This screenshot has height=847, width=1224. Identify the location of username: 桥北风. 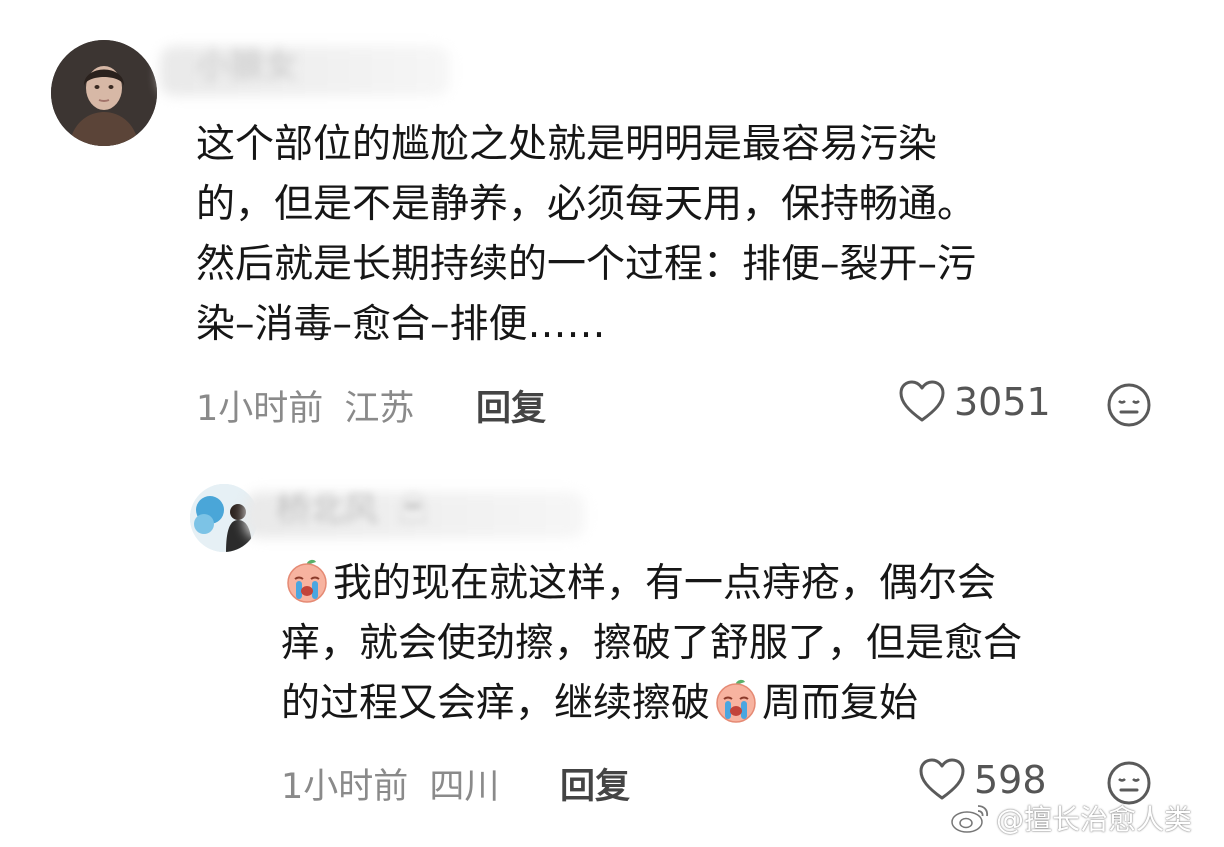
(353, 506).